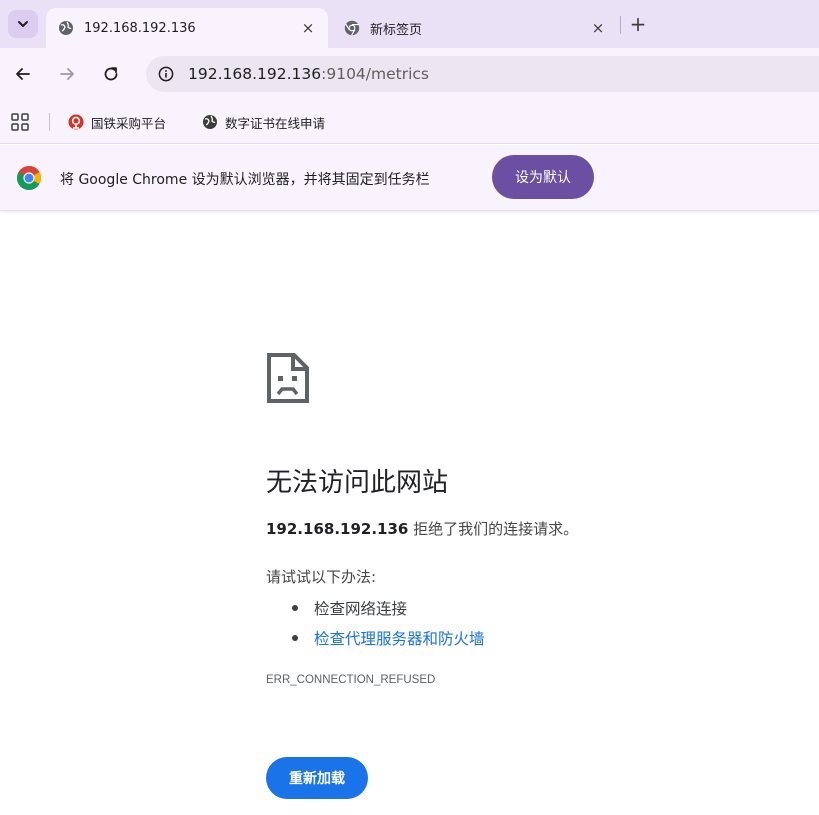 The width and height of the screenshot is (819, 815). I want to click on url-path: :9104/metrics, so click(375, 74).